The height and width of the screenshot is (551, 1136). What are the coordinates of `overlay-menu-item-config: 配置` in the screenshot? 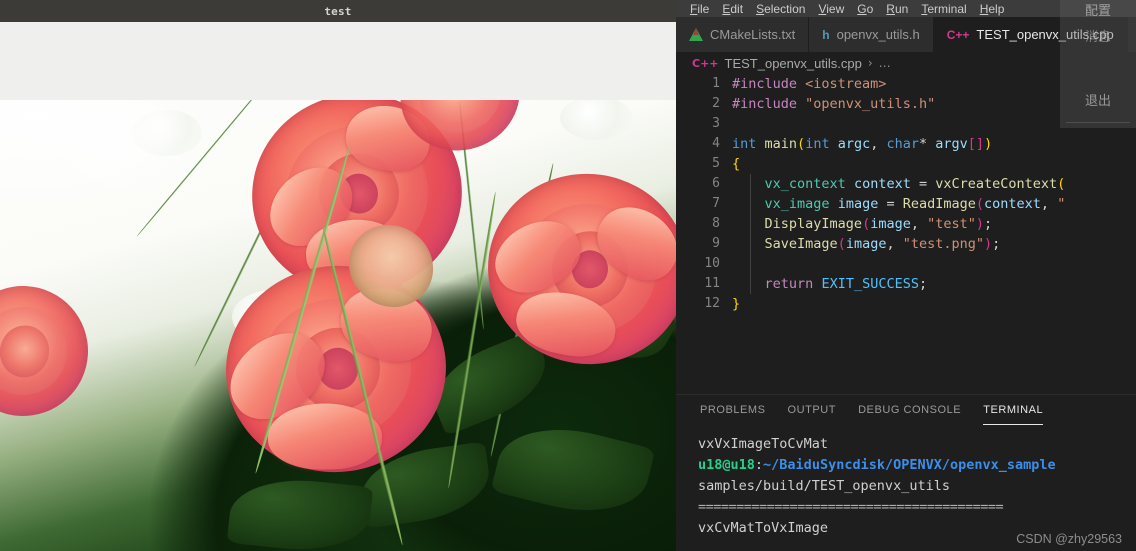 It's located at (1098, 9).